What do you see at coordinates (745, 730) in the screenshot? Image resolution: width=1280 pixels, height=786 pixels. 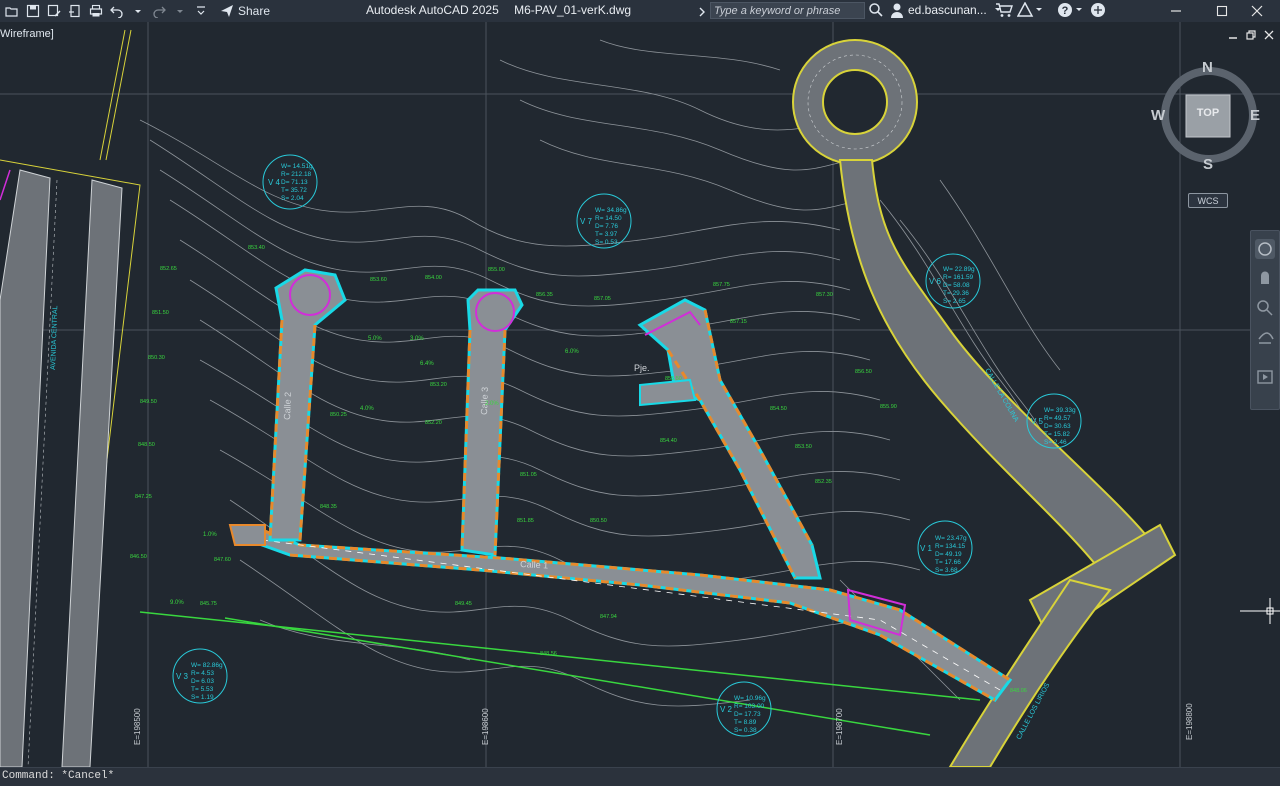 I see `svg-text: S= 0.38` at bounding box center [745, 730].